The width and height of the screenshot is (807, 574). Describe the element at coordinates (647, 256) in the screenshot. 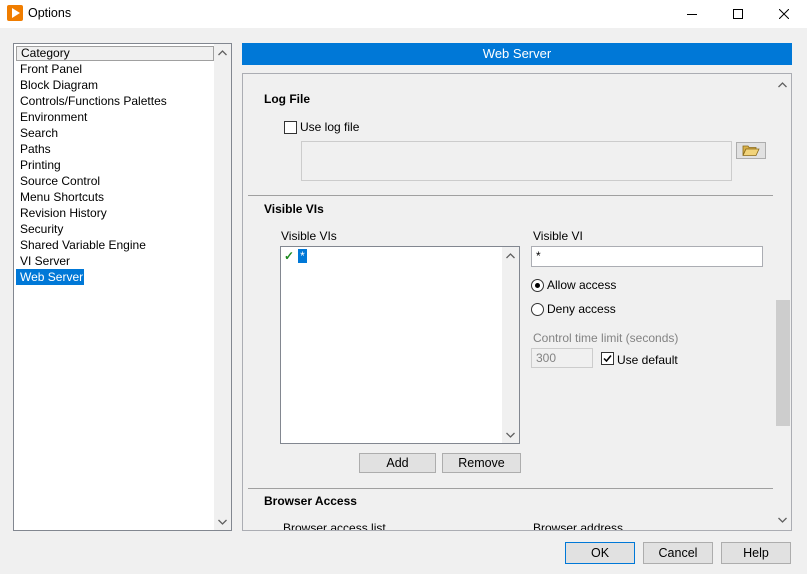

I see `visible-vi-field: *` at that location.